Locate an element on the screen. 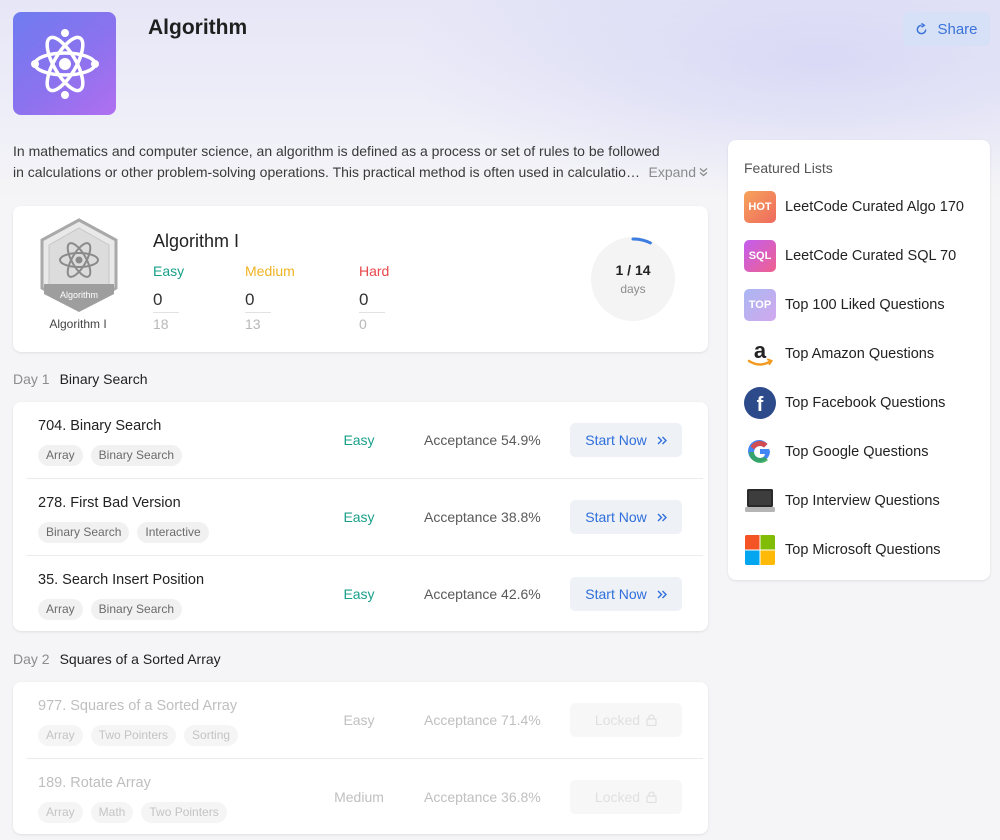 The image size is (1000, 840). question-difficulty: Medium is located at coordinates (359, 797).